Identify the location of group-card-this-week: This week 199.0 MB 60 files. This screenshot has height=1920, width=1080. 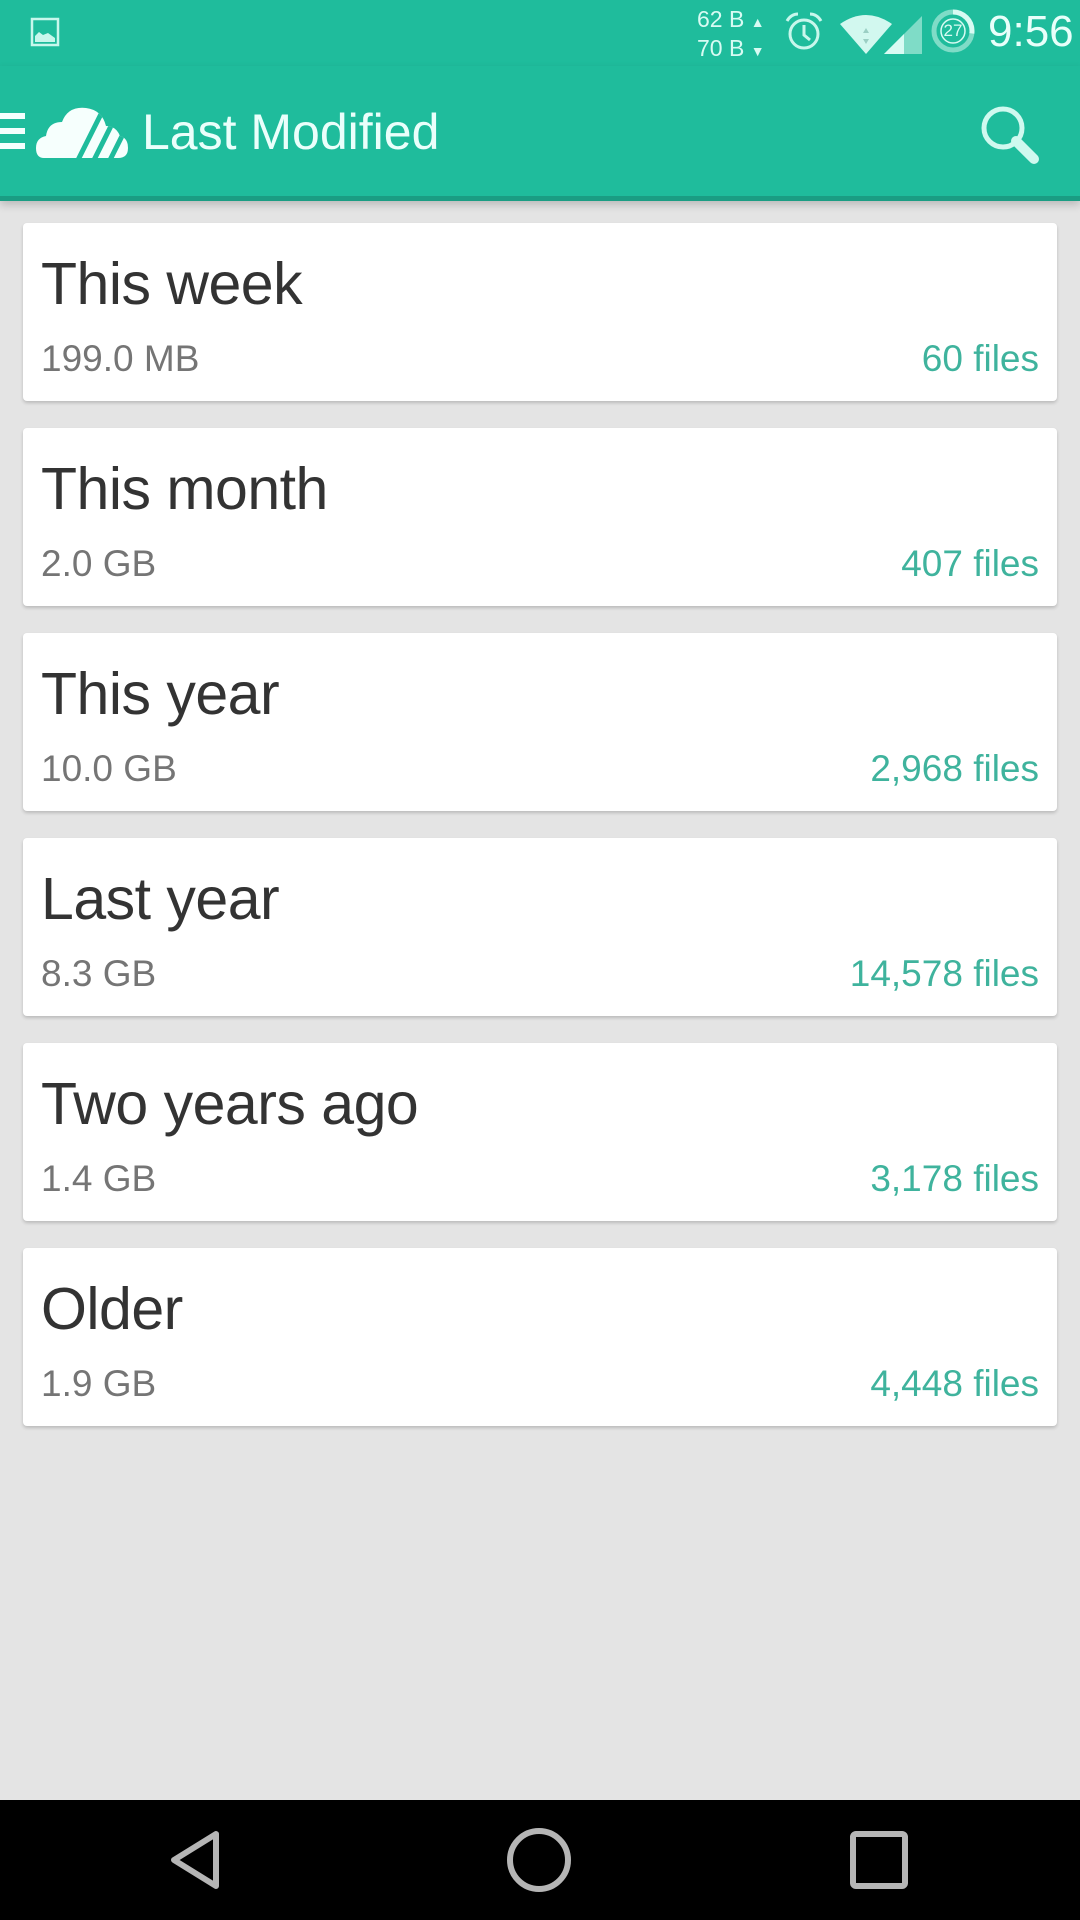
(540, 312).